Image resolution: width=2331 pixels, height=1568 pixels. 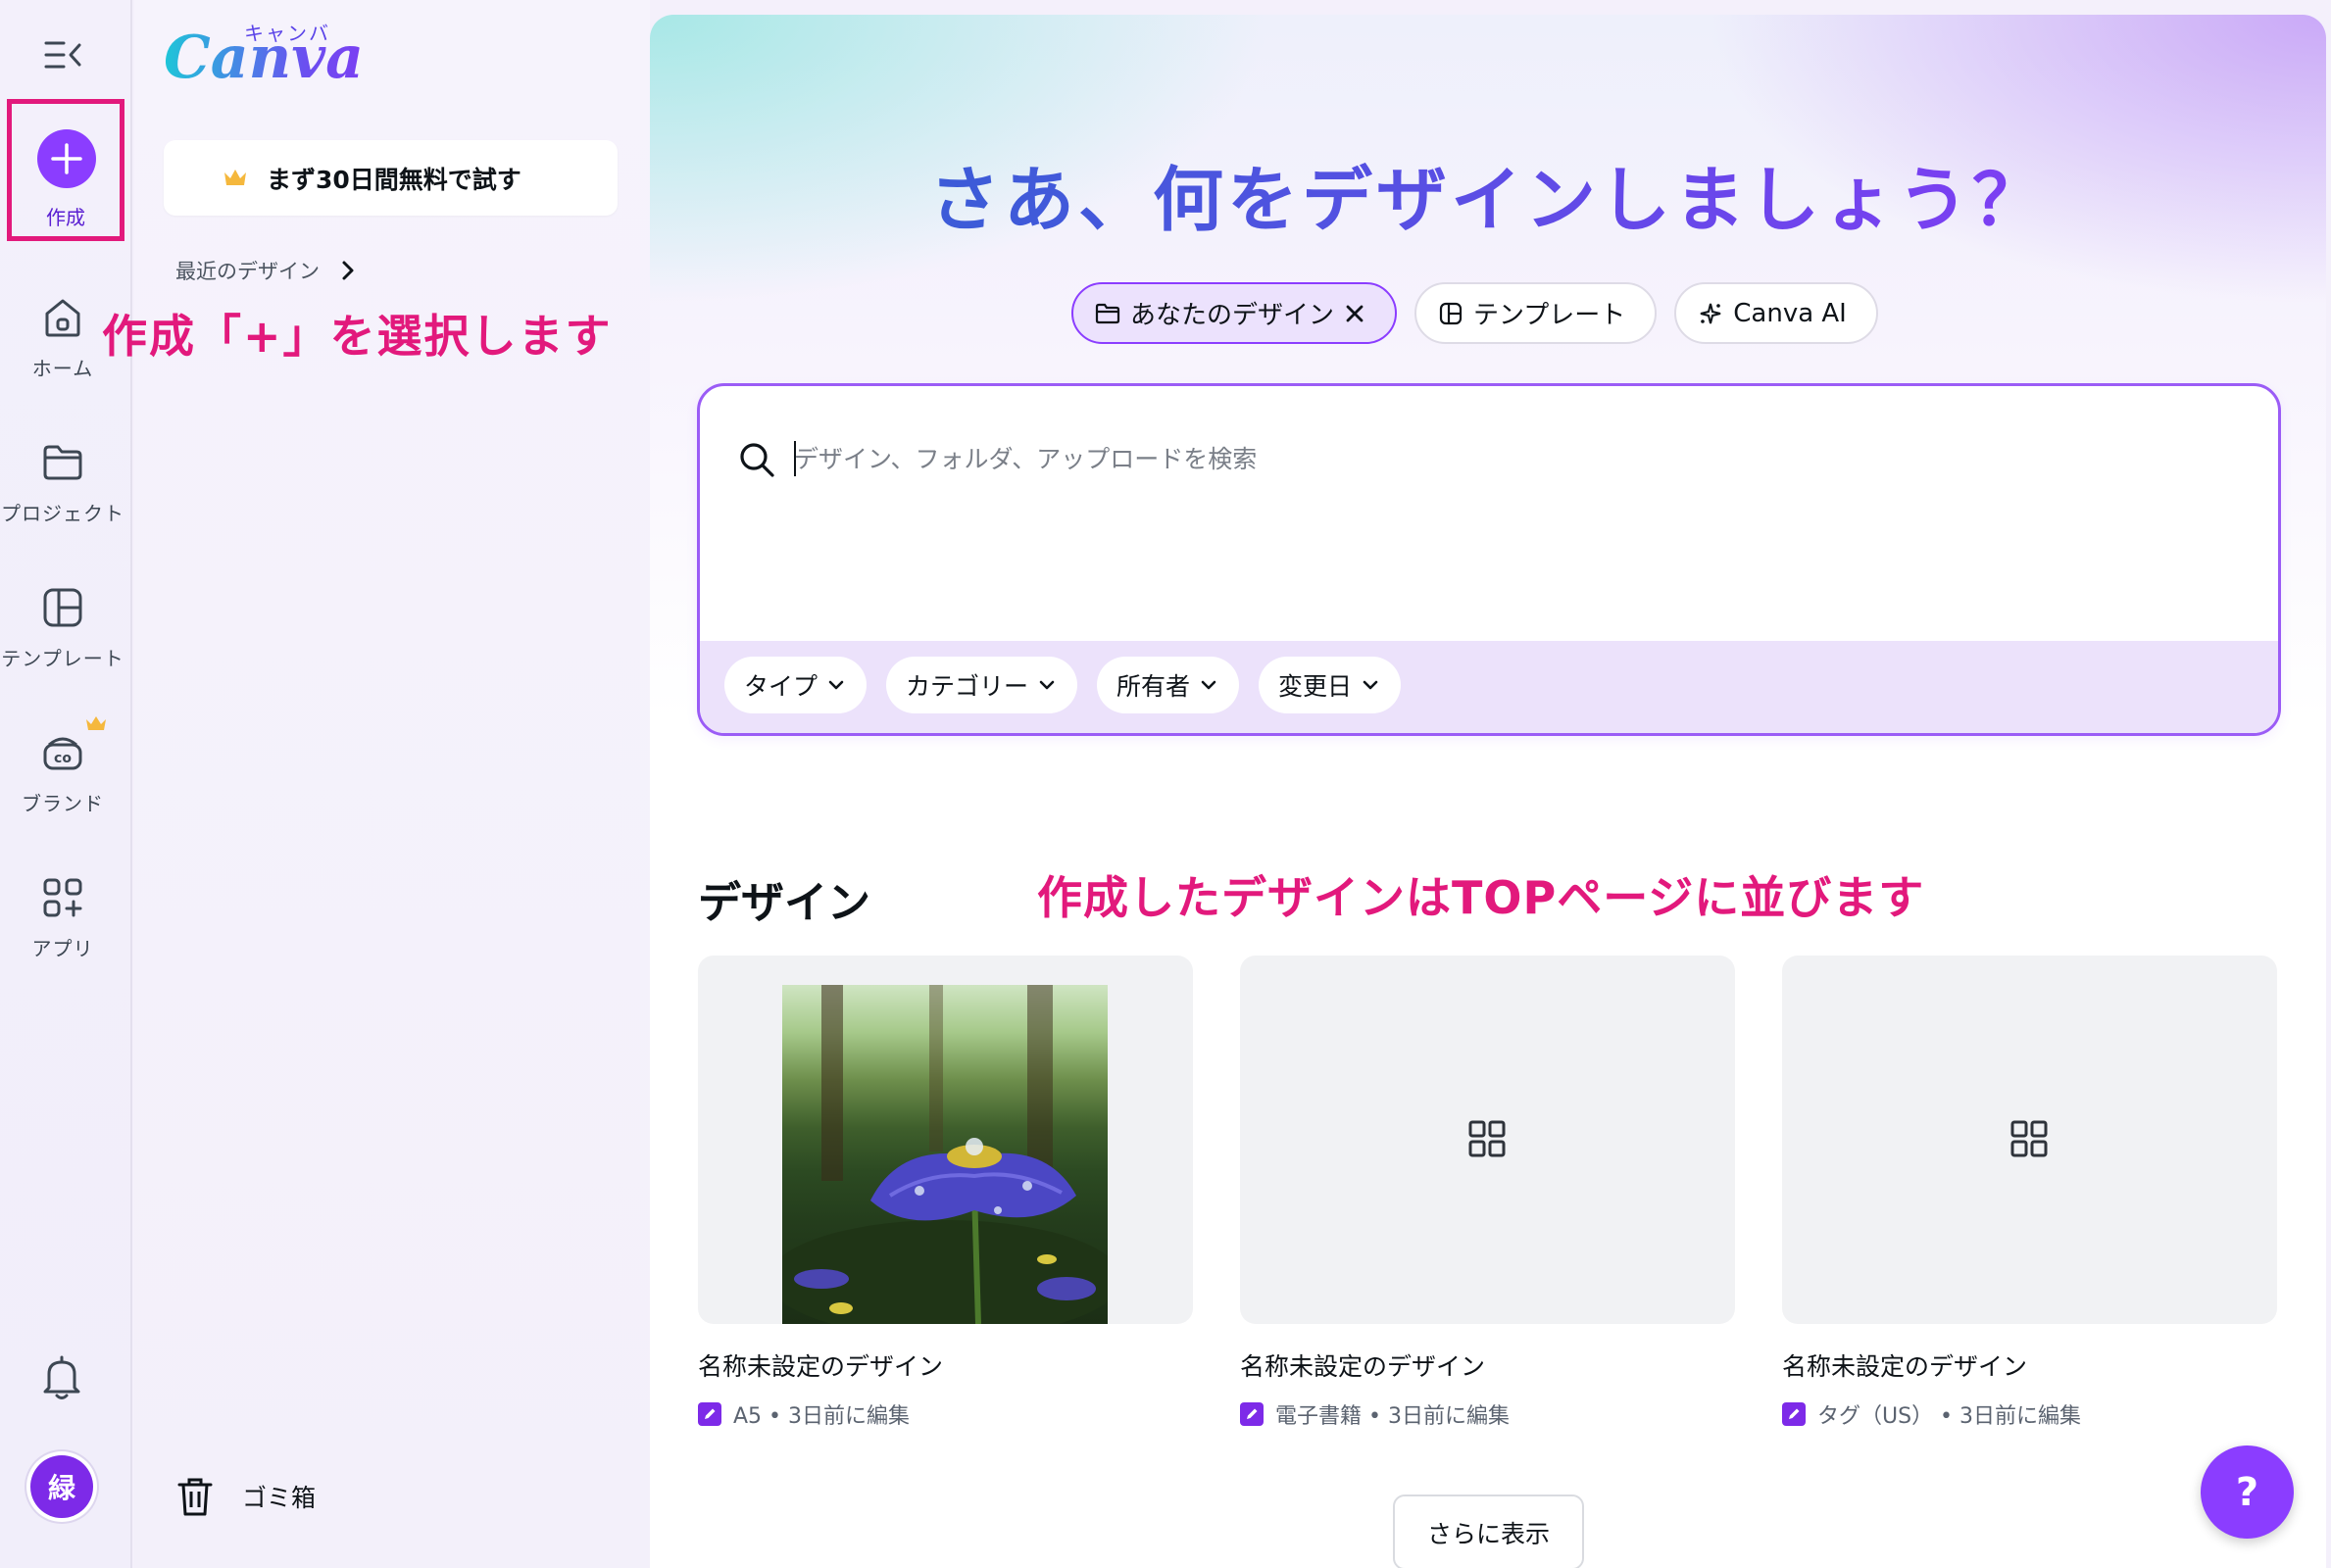 What do you see at coordinates (62, 658) in the screenshot?
I see `rail-label-templates: テンプレート` at bounding box center [62, 658].